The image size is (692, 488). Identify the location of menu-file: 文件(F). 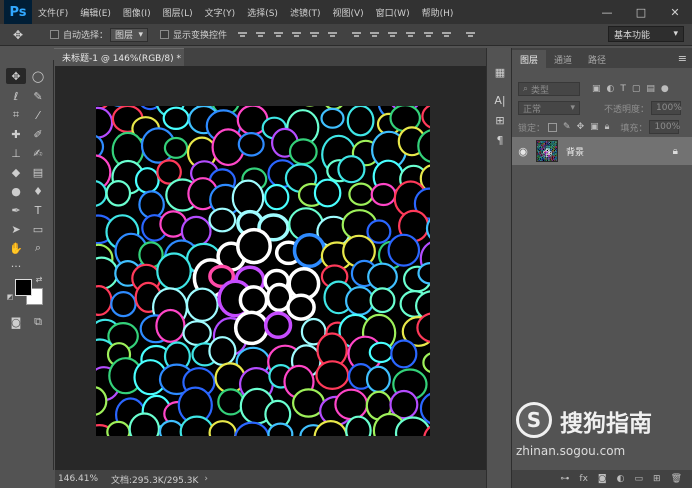
(53, 12).